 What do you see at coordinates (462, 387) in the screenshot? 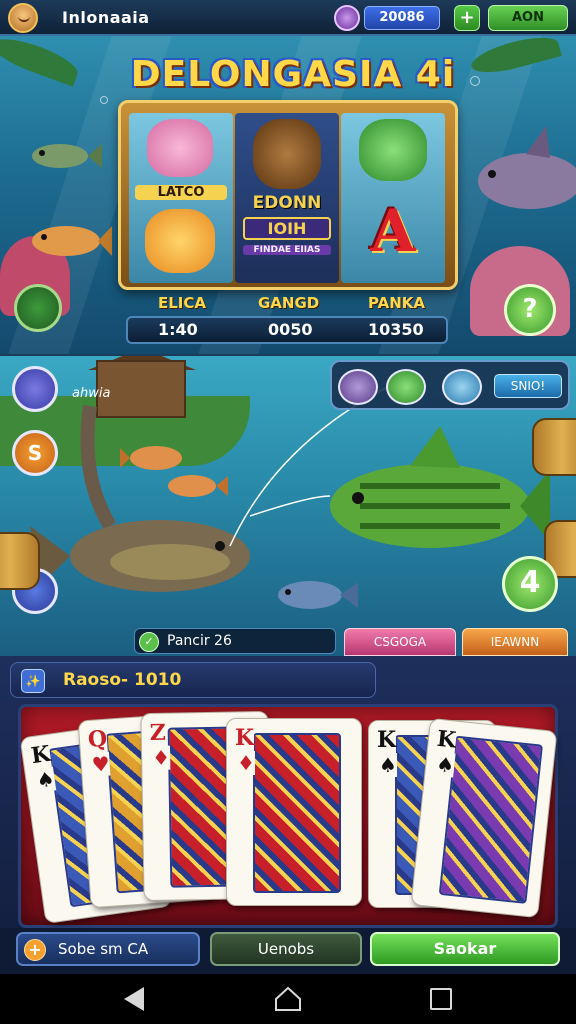
I see `blue-fish-select-icon` at bounding box center [462, 387].